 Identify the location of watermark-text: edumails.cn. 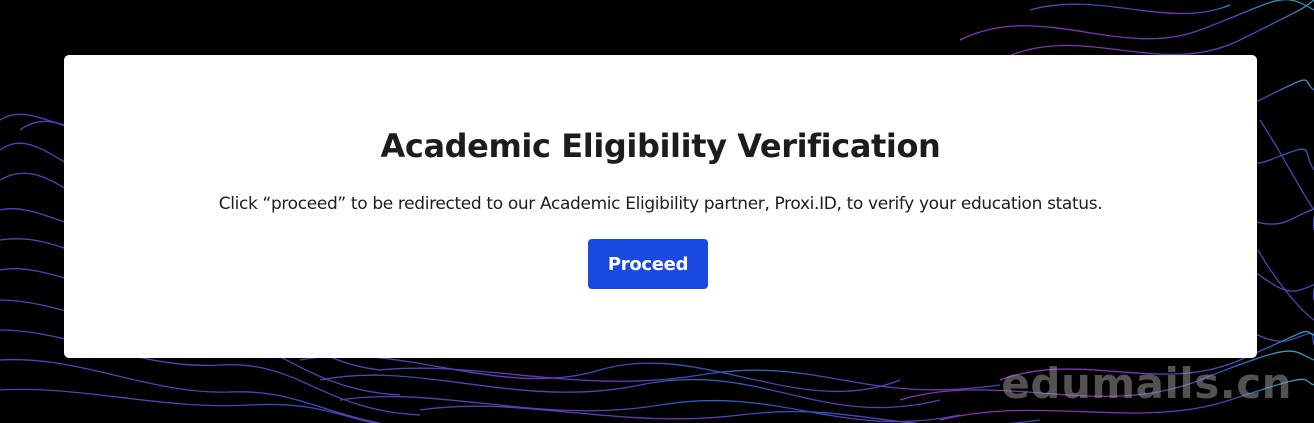
(1146, 383).